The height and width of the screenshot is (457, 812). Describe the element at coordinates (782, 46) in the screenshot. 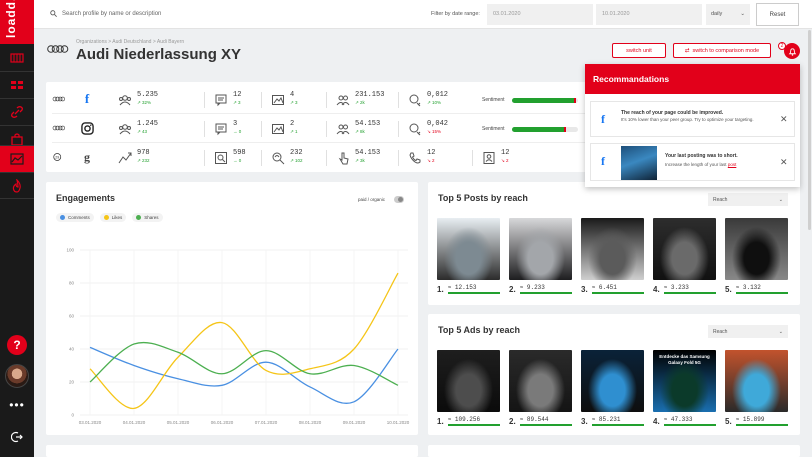

I see `notification-badge: 2` at that location.